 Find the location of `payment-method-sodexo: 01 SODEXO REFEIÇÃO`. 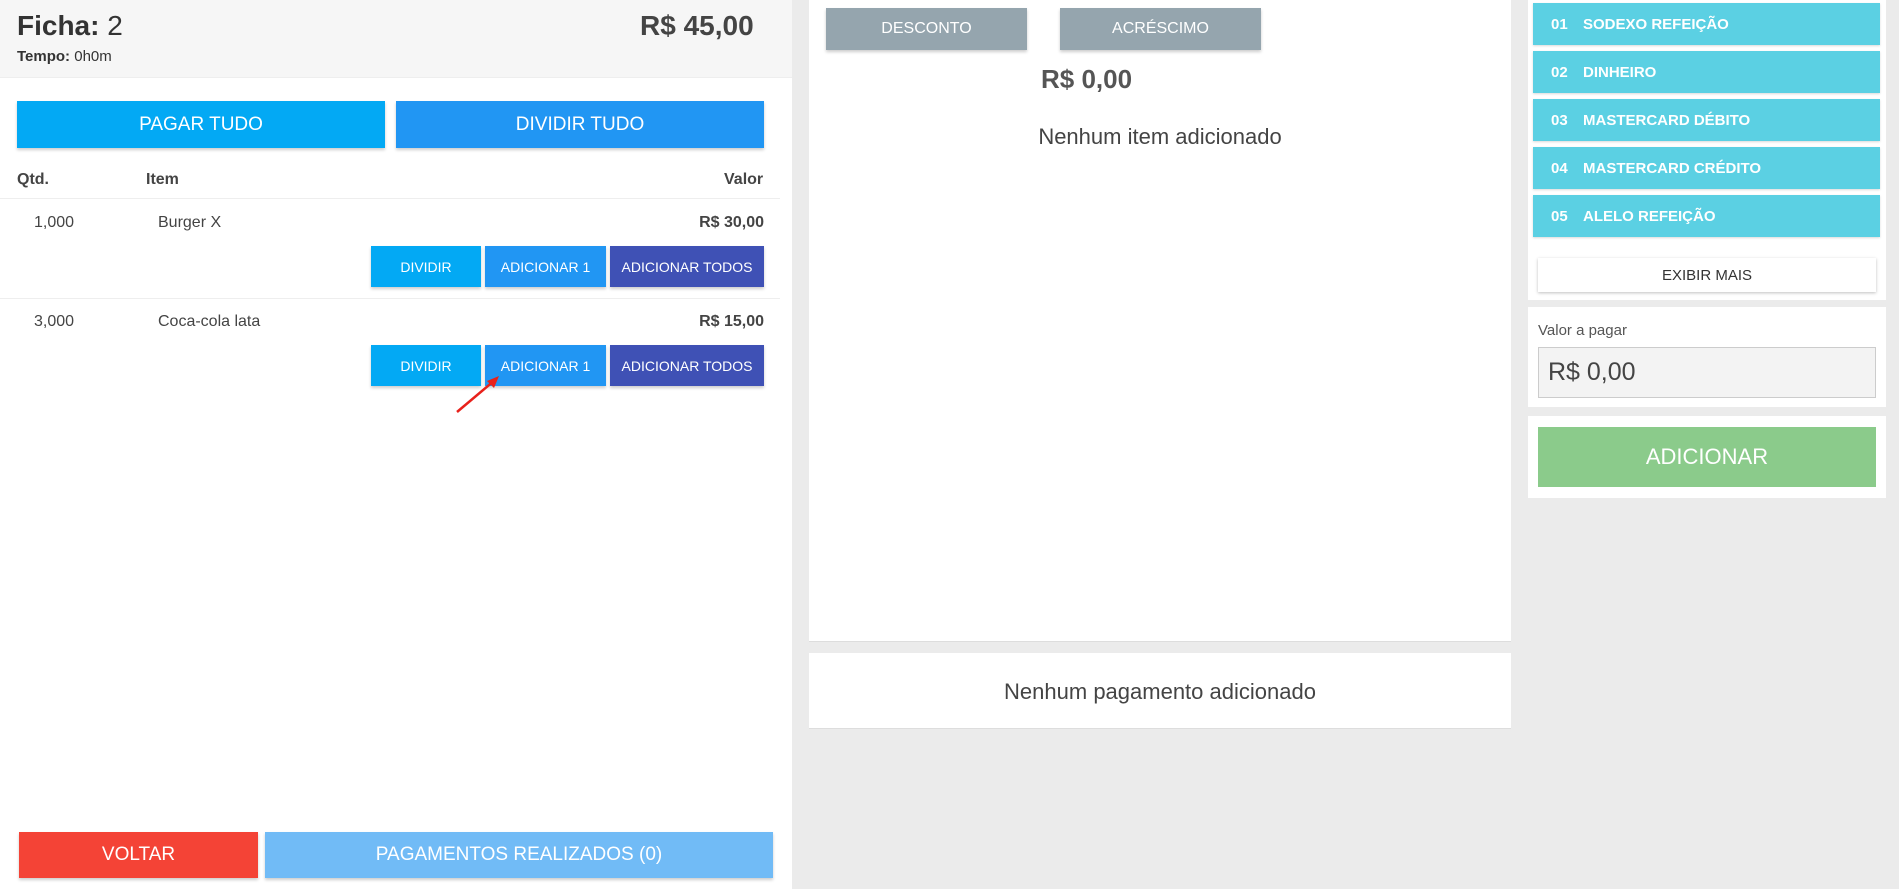

payment-method-sodexo: 01 SODEXO REFEIÇÃO is located at coordinates (1706, 24).